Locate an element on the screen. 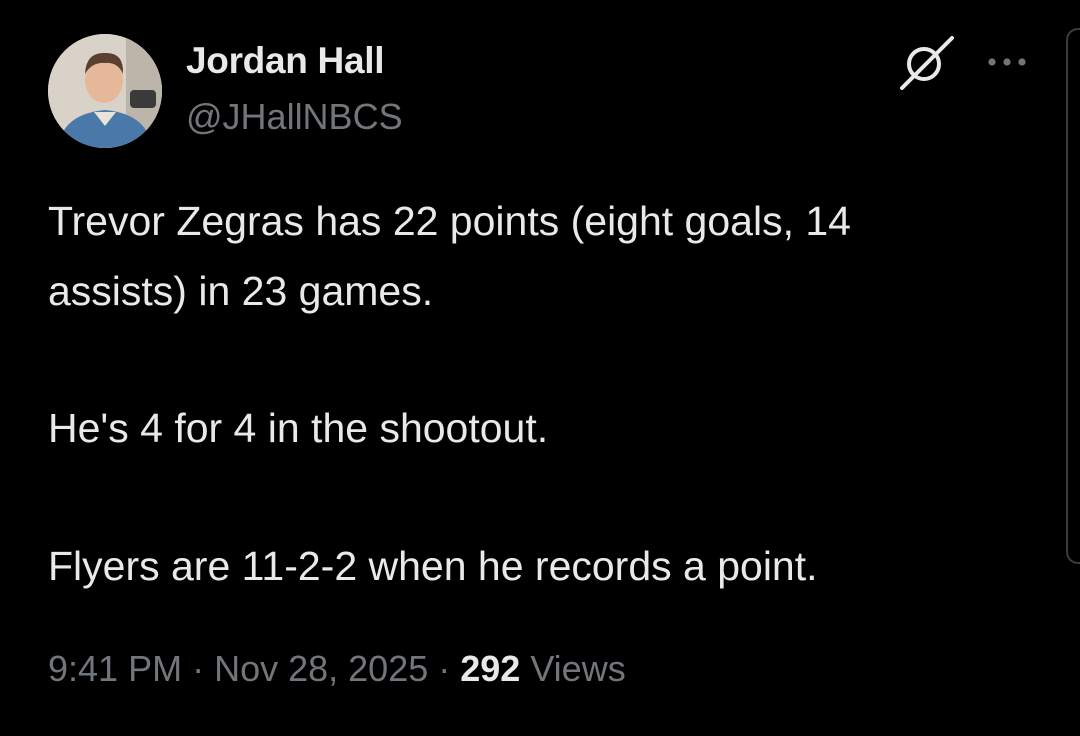  author-display-name: Jordan Hall is located at coordinates (285, 61).